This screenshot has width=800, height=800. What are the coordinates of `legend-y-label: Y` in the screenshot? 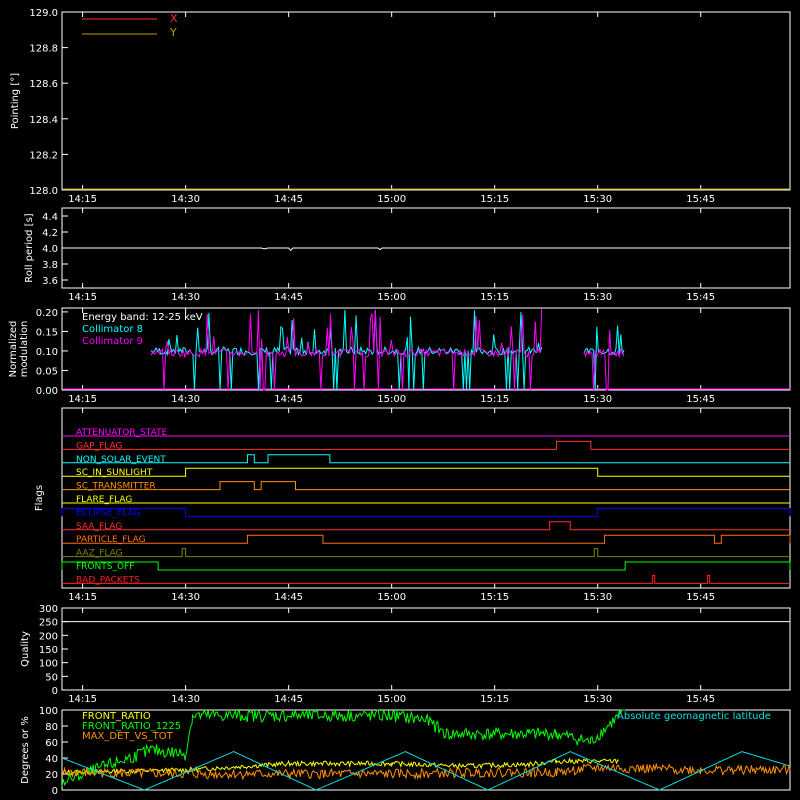 It's located at (173, 32).